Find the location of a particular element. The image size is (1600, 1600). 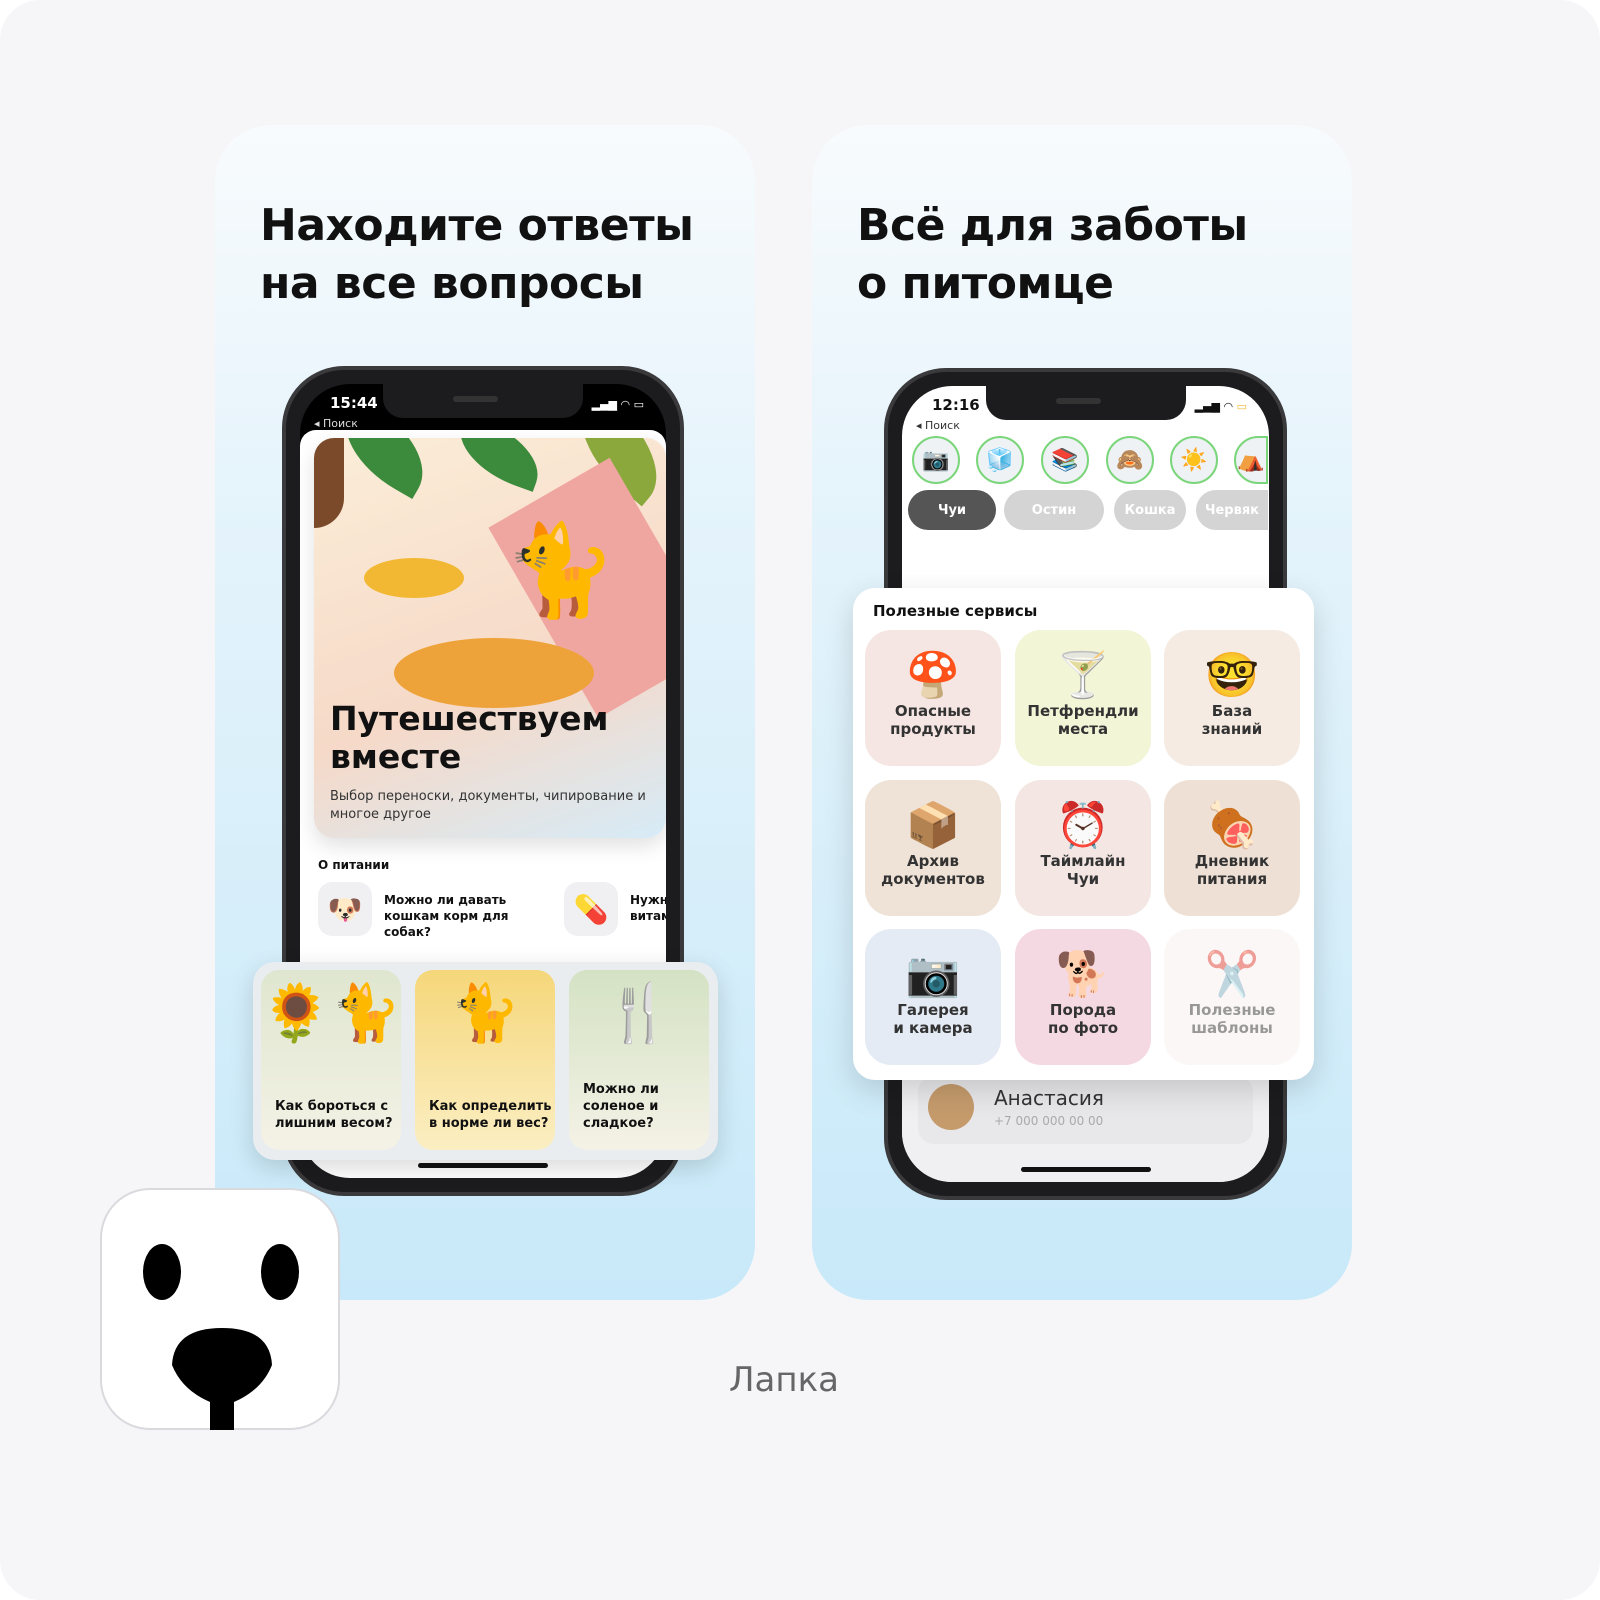

story-ice: 🧊 is located at coordinates (1000, 460).